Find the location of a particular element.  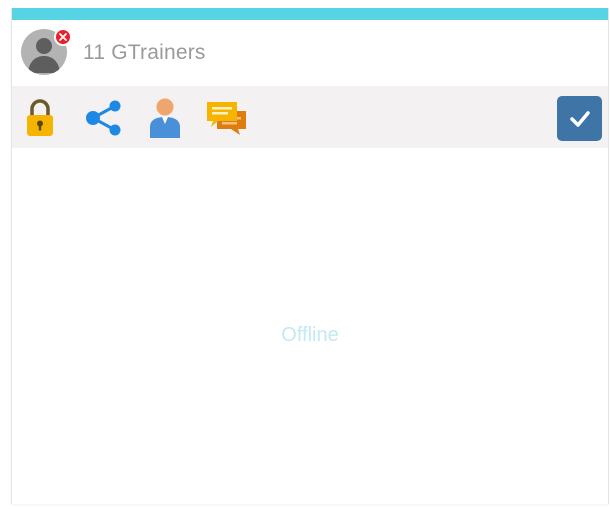

chat-icon is located at coordinates (226, 118).